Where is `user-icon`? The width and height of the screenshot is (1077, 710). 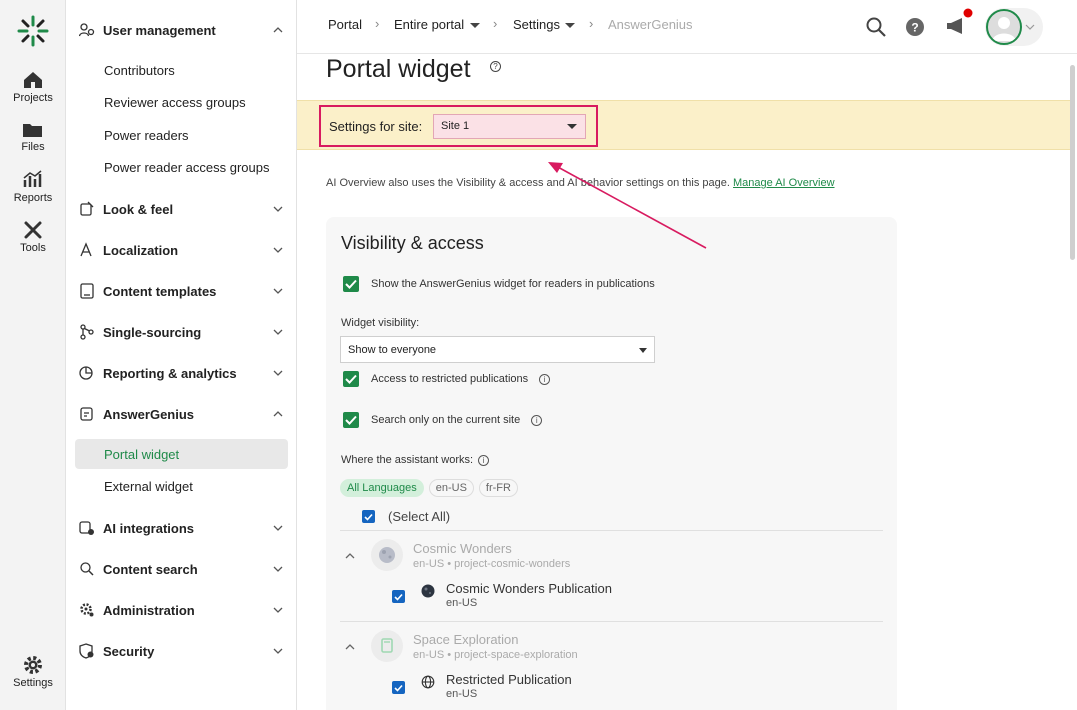 user-icon is located at coordinates (1004, 29).